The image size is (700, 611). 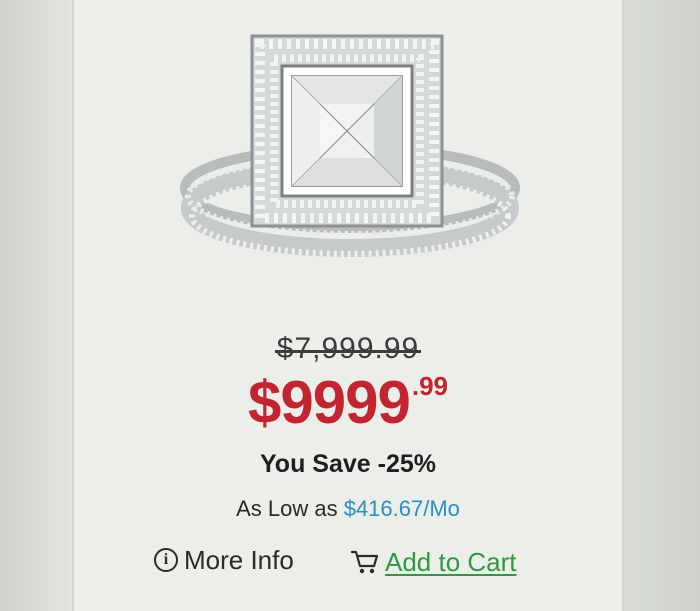 What do you see at coordinates (429, 386) in the screenshot?
I see `sale-price-cents: .99` at bounding box center [429, 386].